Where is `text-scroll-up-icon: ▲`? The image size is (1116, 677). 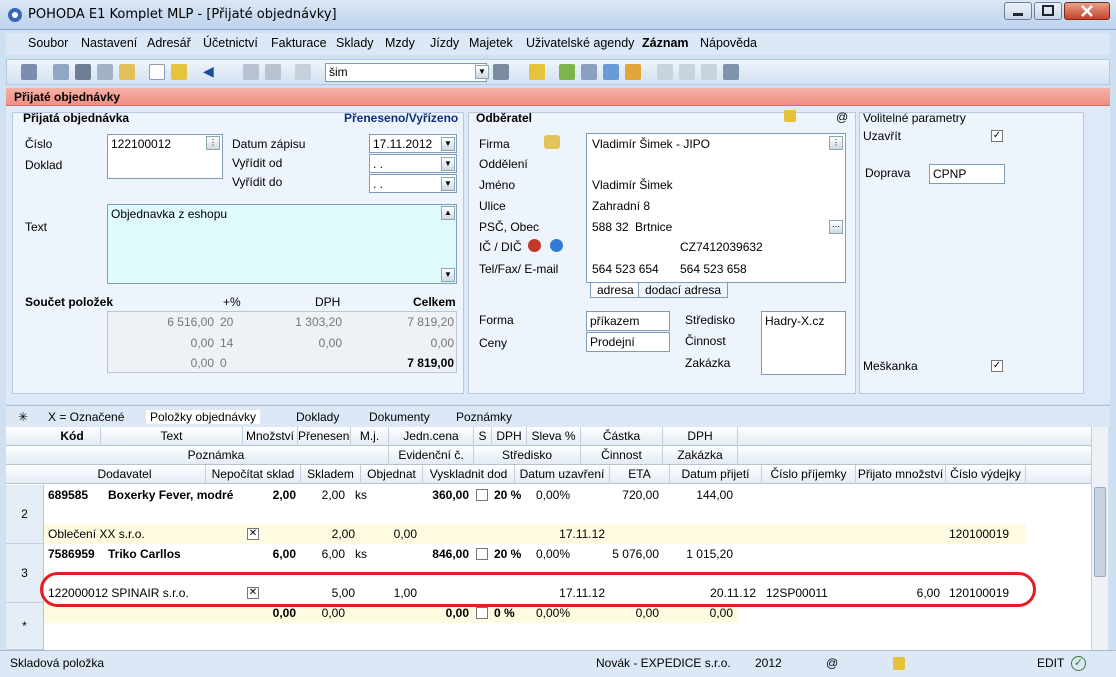 text-scroll-up-icon: ▲ is located at coordinates (448, 213).